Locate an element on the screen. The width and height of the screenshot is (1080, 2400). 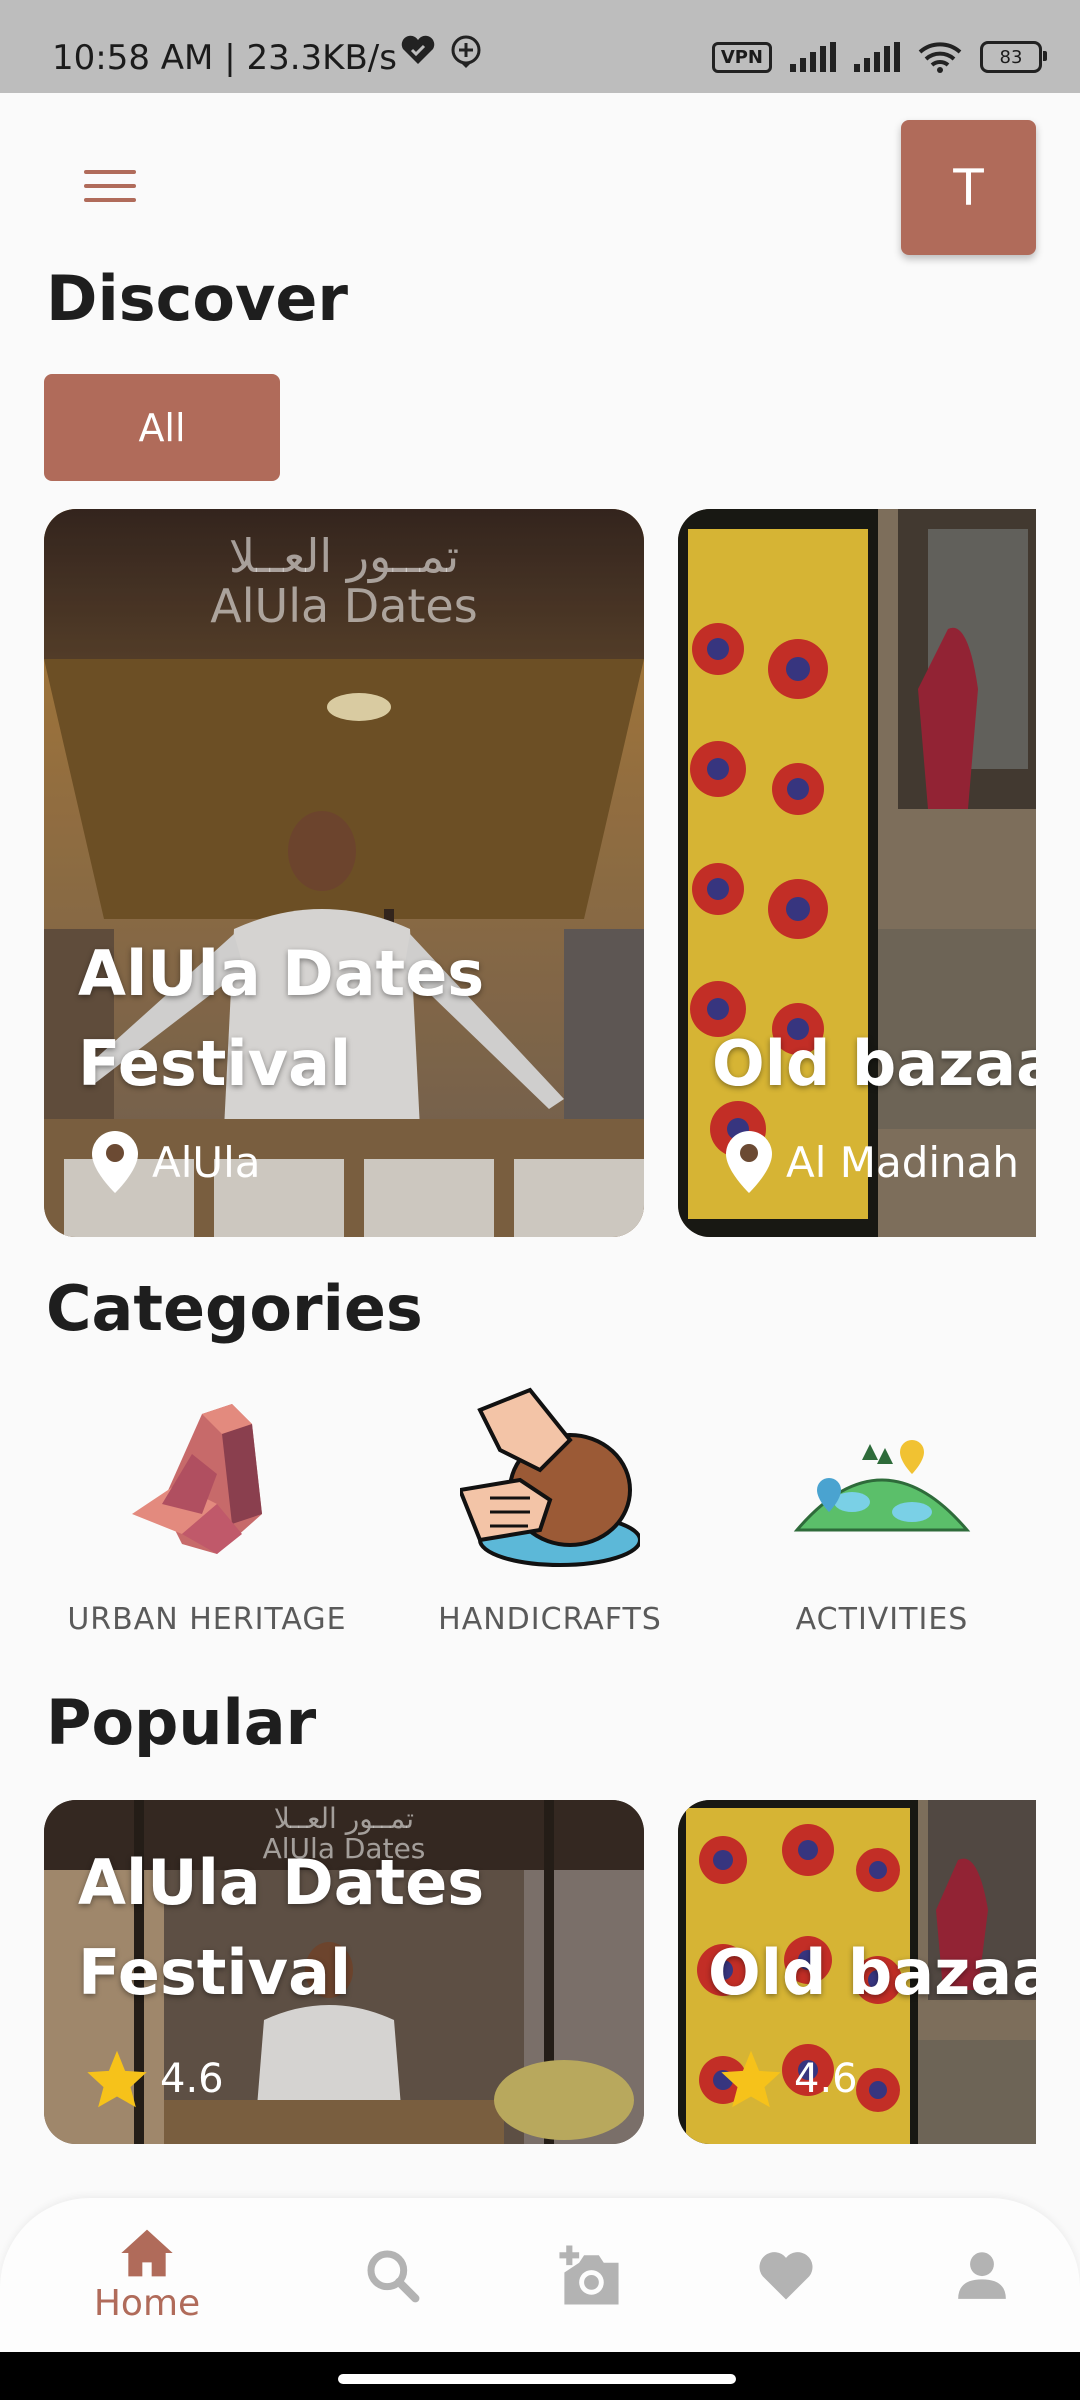
signal-2-icon is located at coordinates (877, 57).